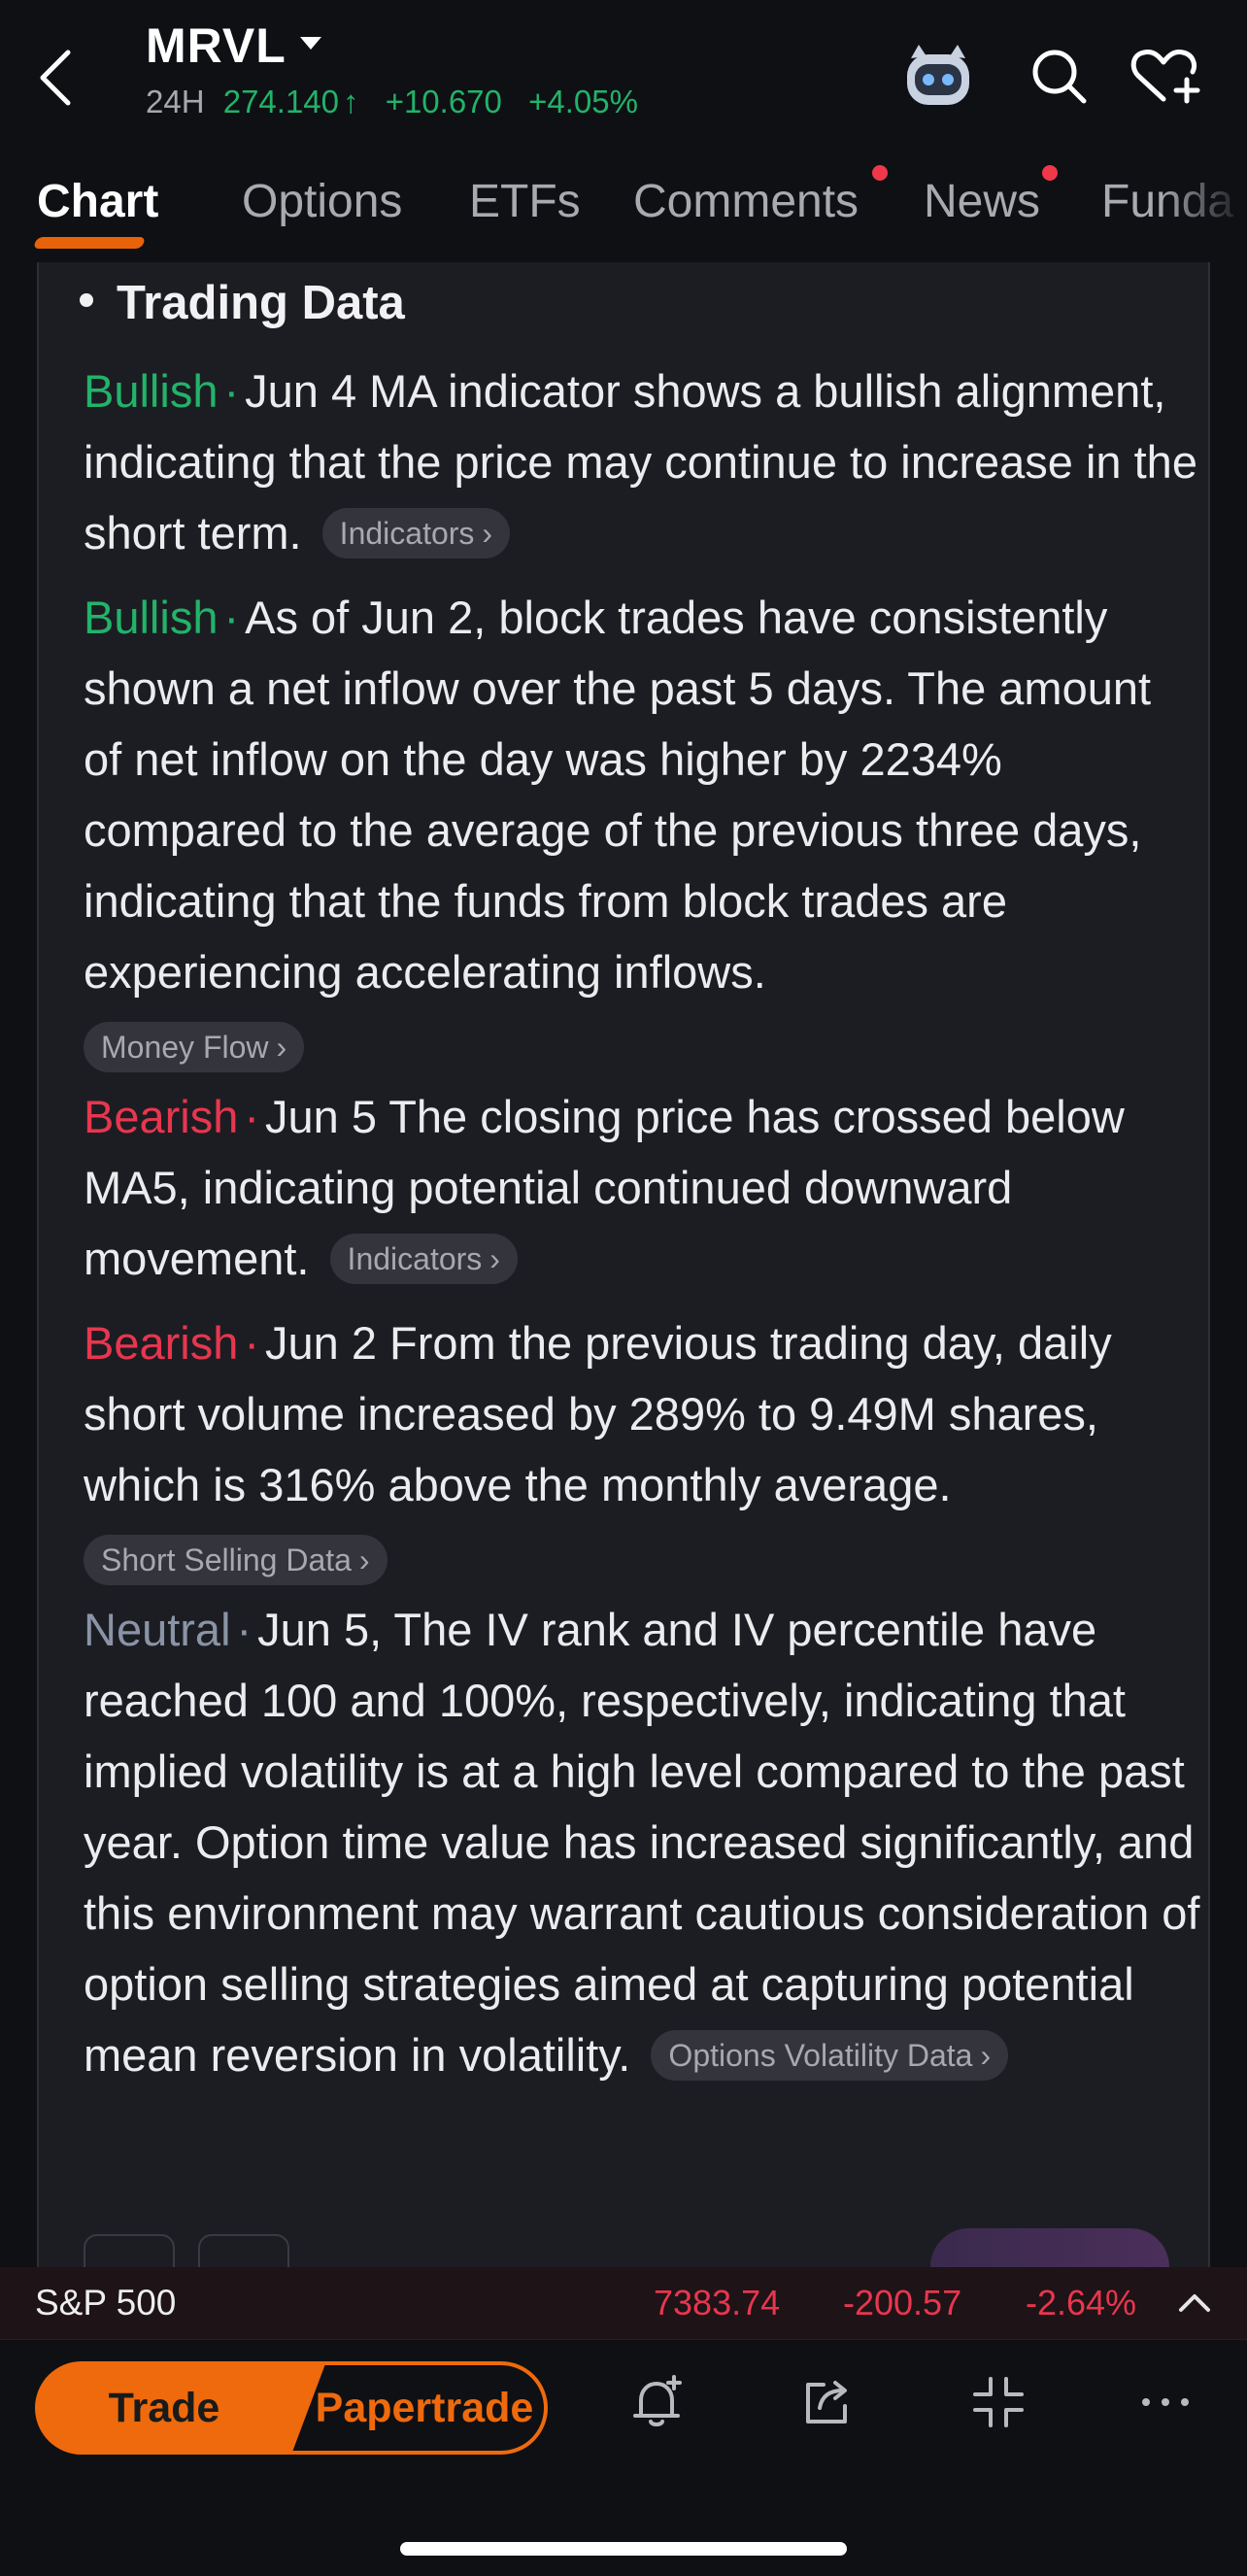 The height and width of the screenshot is (2576, 1247). What do you see at coordinates (623, 2549) in the screenshot?
I see `home-indicator` at bounding box center [623, 2549].